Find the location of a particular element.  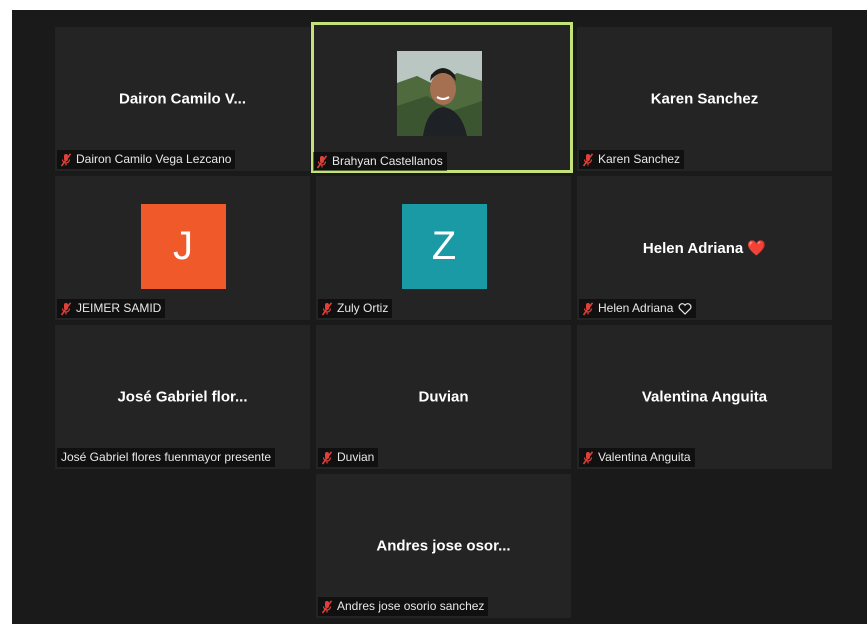

participant-name-tag: Dairon Camilo Vega Lezcano is located at coordinates (146, 159).